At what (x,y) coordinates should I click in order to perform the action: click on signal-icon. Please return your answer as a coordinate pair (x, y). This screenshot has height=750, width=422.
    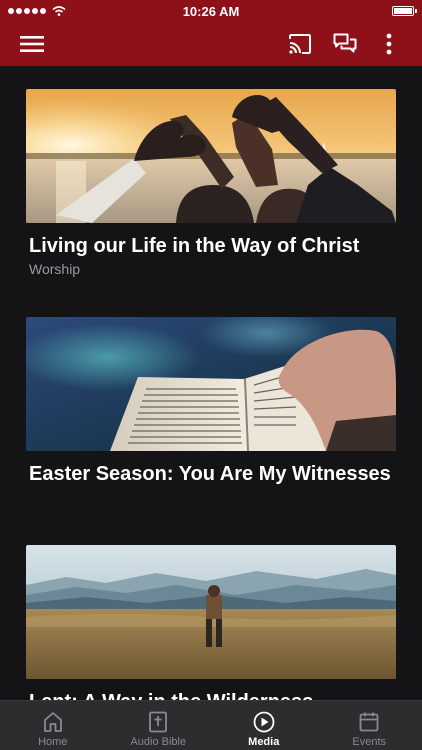
    Looking at the image, I should click on (27, 11).